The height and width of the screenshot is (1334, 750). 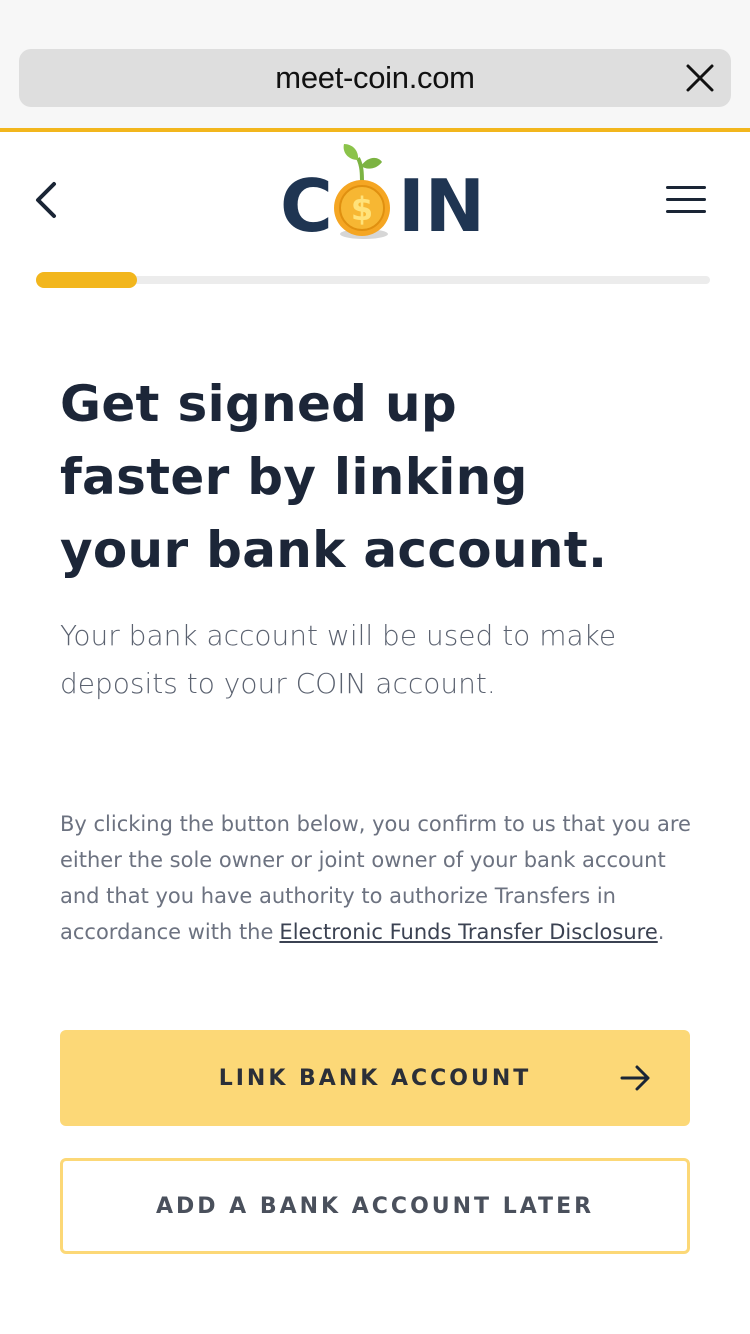 I want to click on coin-sprout-icon: $, so click(x=362, y=191).